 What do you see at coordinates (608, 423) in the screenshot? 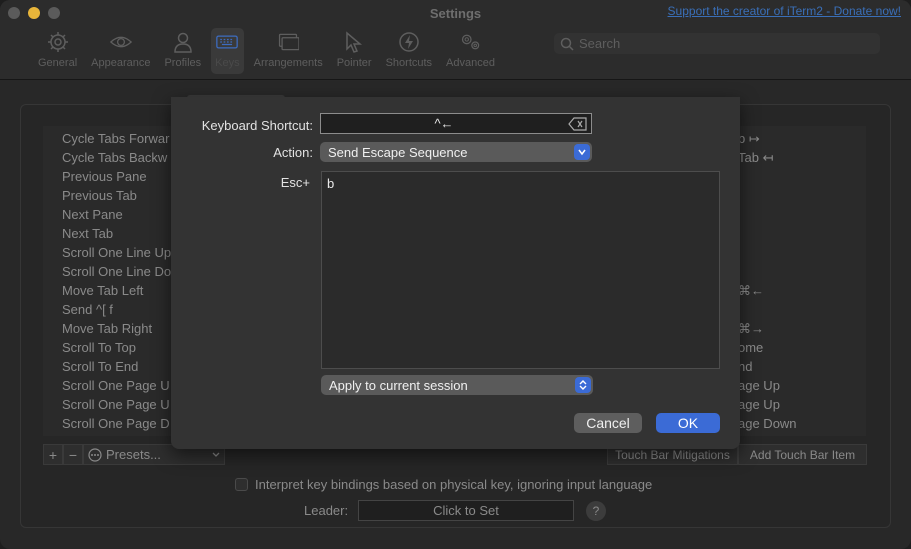
I see `cancel-button: Cancel` at bounding box center [608, 423].